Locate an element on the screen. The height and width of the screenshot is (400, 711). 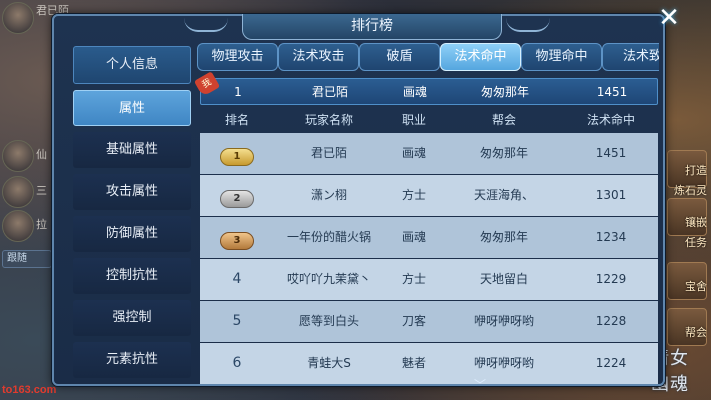
my-rank-number: 1 is located at coordinates (238, 92).